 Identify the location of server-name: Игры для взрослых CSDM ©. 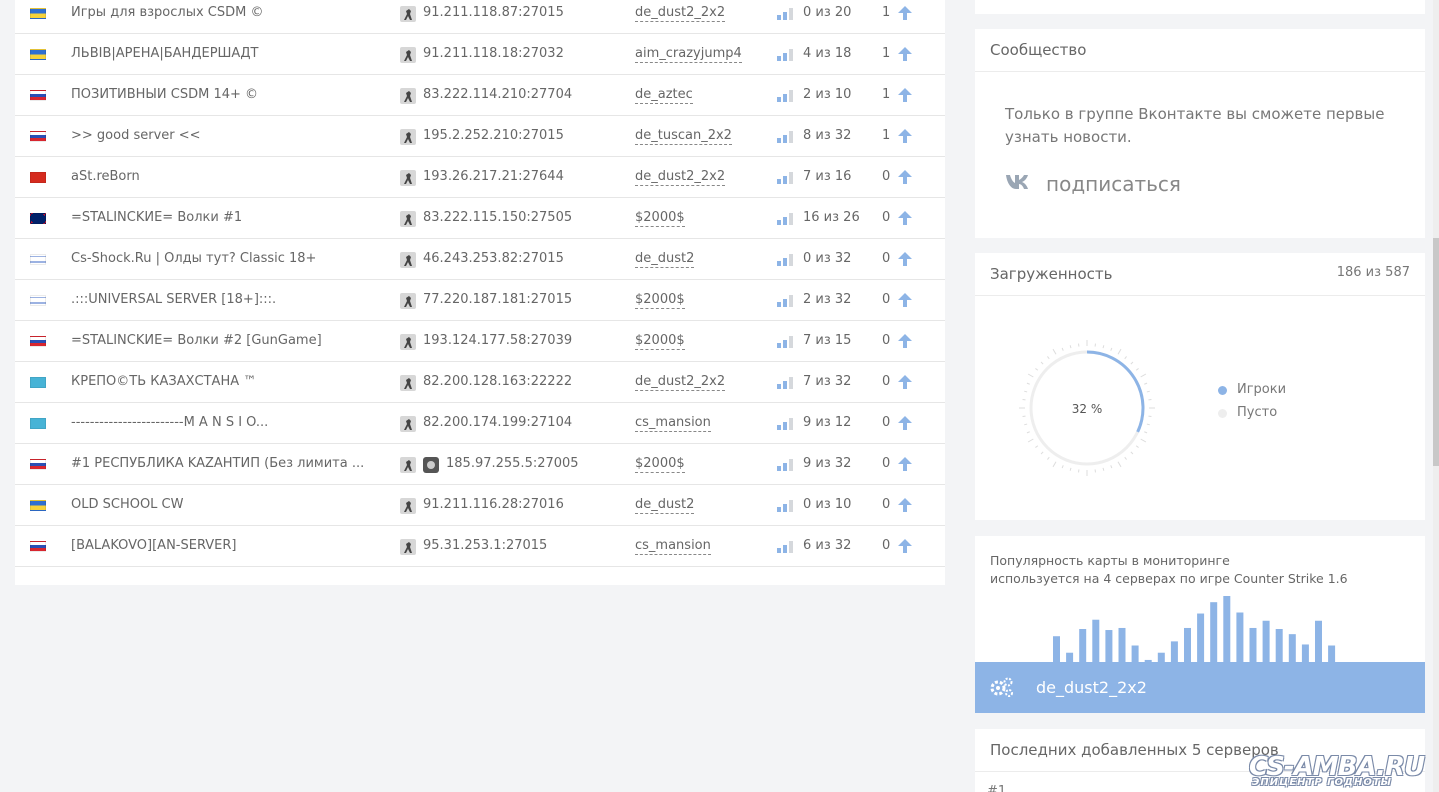
(231, 12).